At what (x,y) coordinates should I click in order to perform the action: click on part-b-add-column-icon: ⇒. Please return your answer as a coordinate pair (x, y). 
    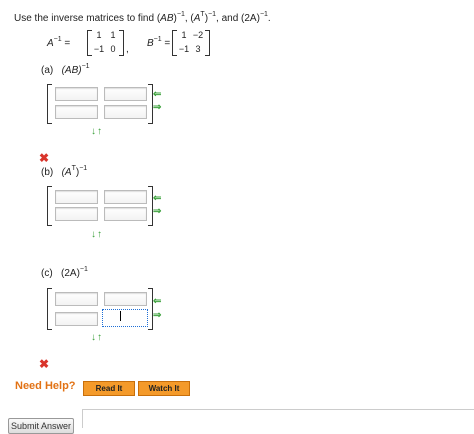
    Looking at the image, I should click on (157, 212).